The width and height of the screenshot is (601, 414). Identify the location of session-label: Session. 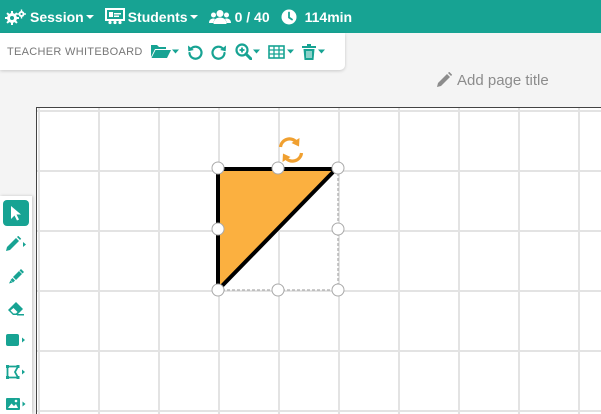
(57, 16).